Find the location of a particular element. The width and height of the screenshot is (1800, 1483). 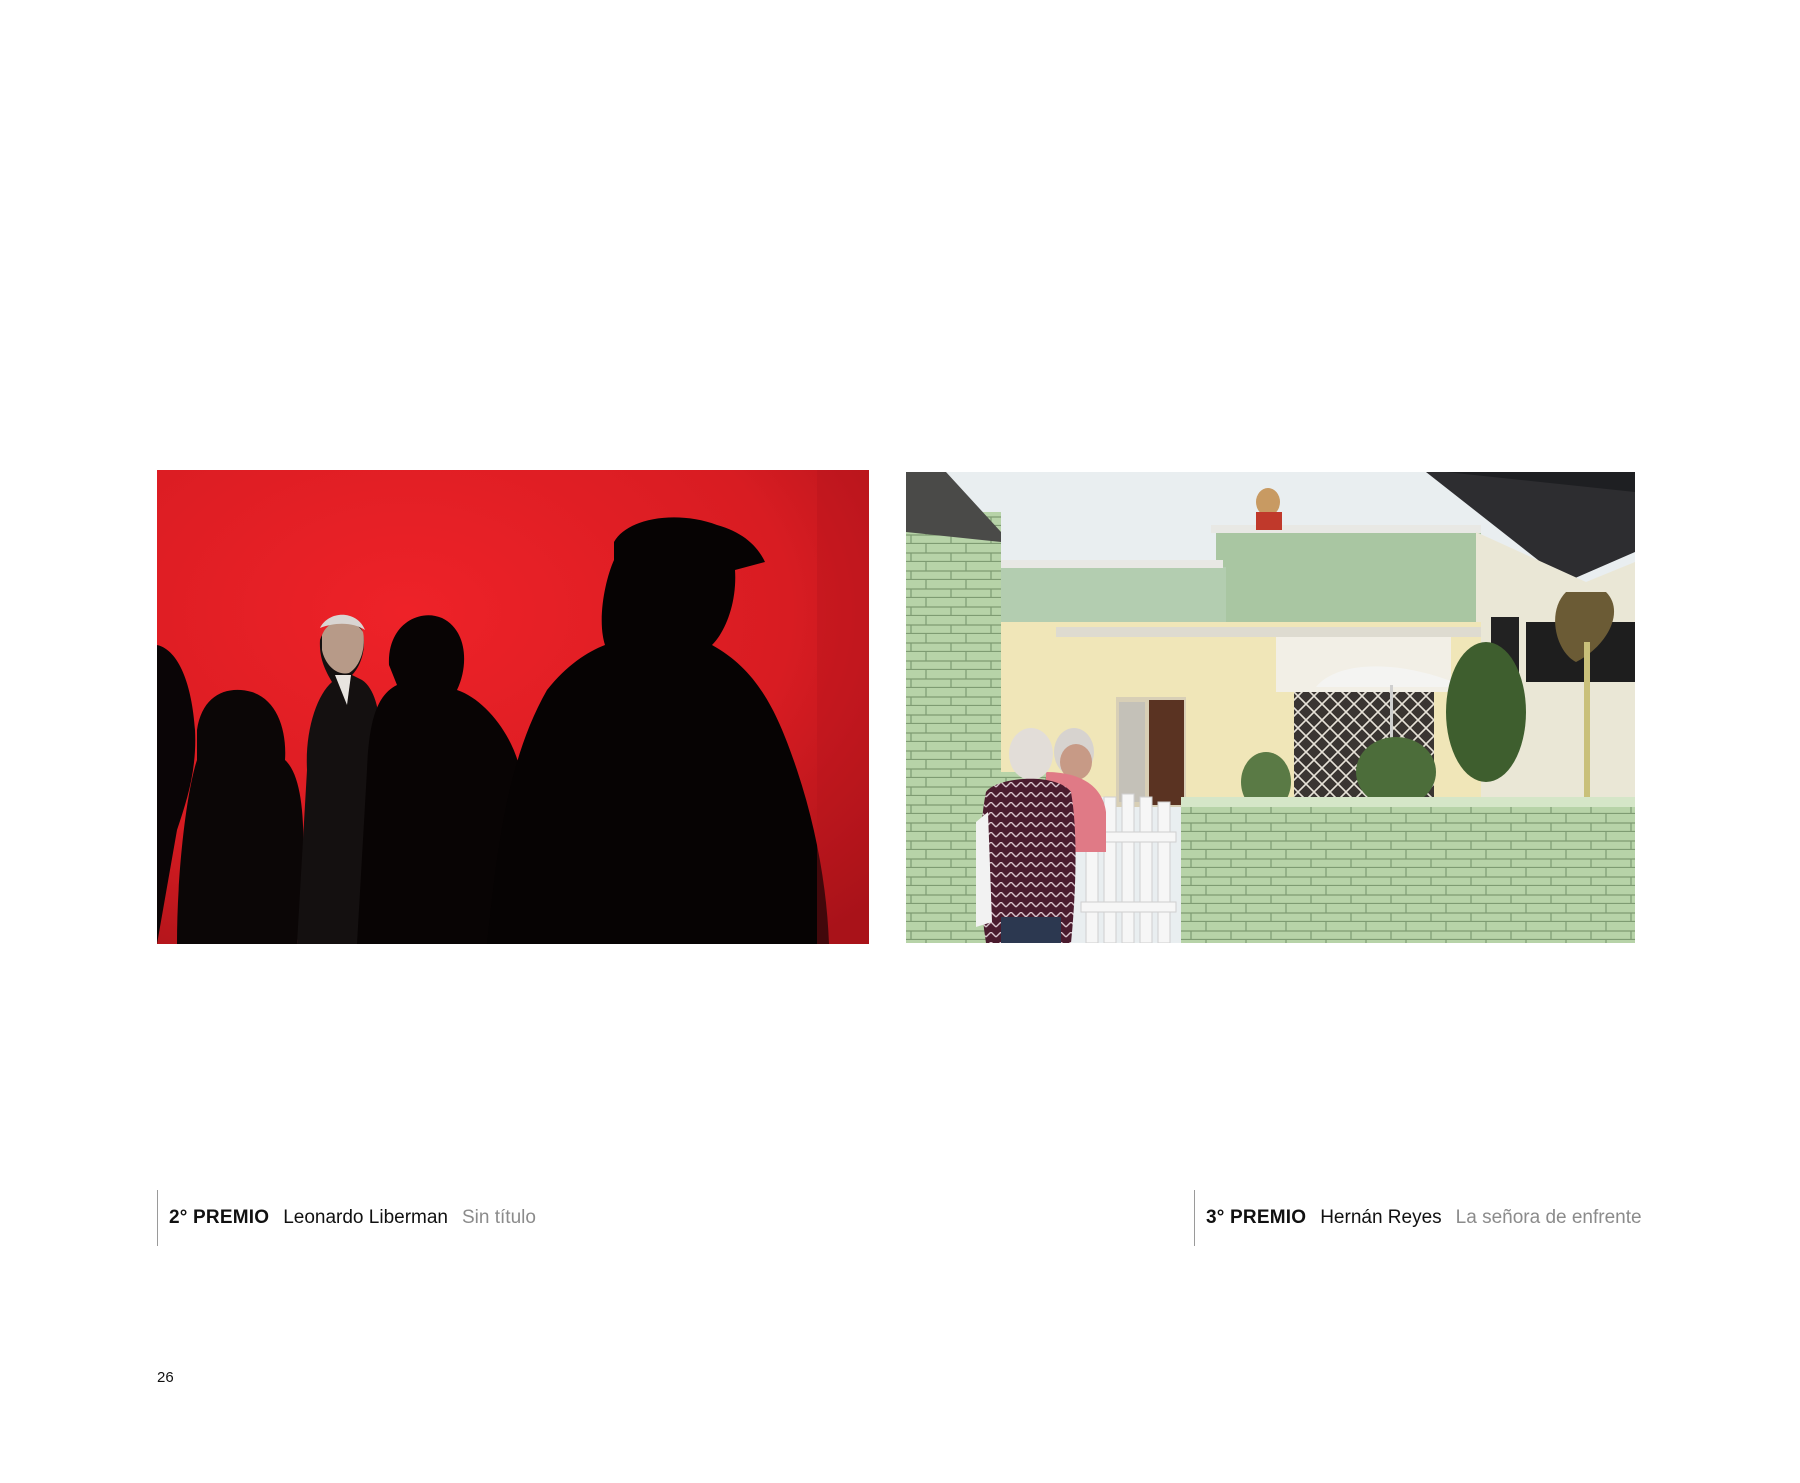

photographer-name: Hernán Reyes is located at coordinates (1381, 1217).